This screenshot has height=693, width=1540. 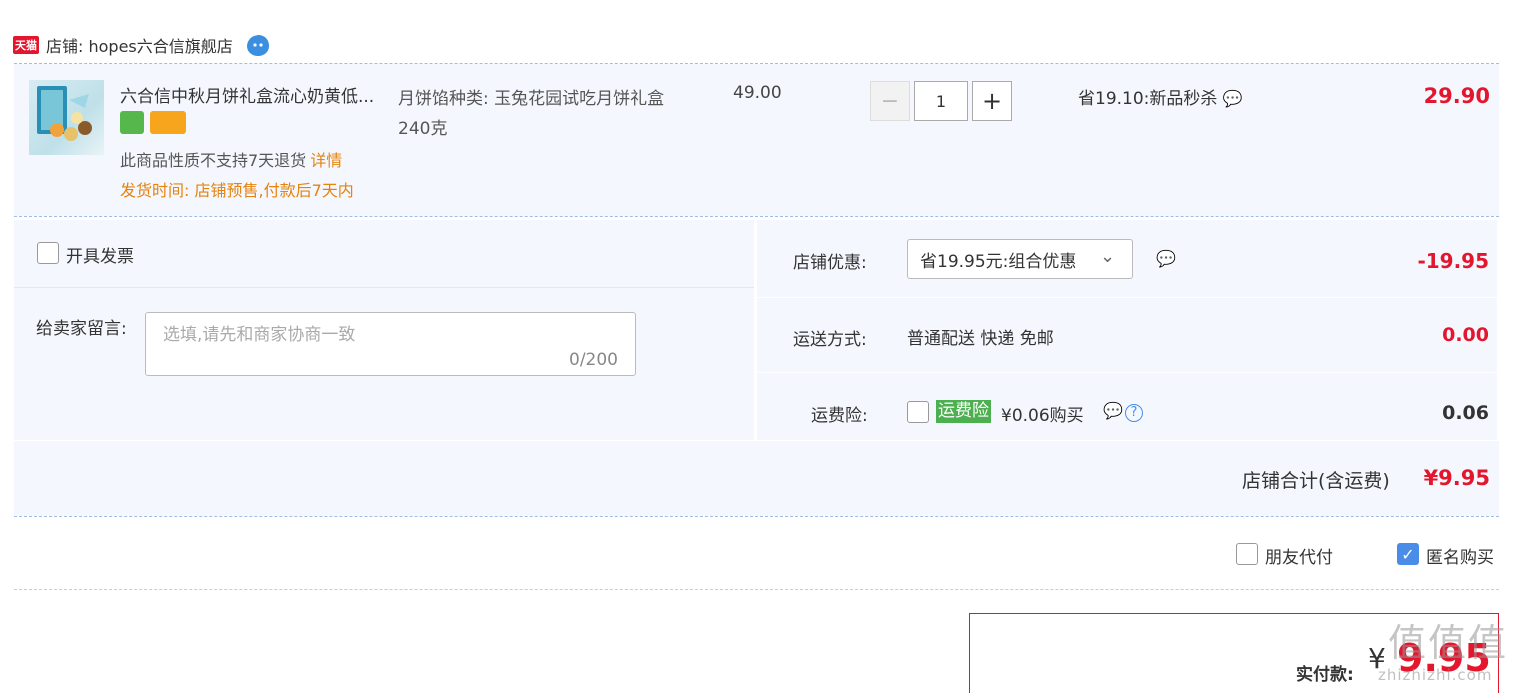 I want to click on coupon-label: 店铺优惠:, so click(x=830, y=263).